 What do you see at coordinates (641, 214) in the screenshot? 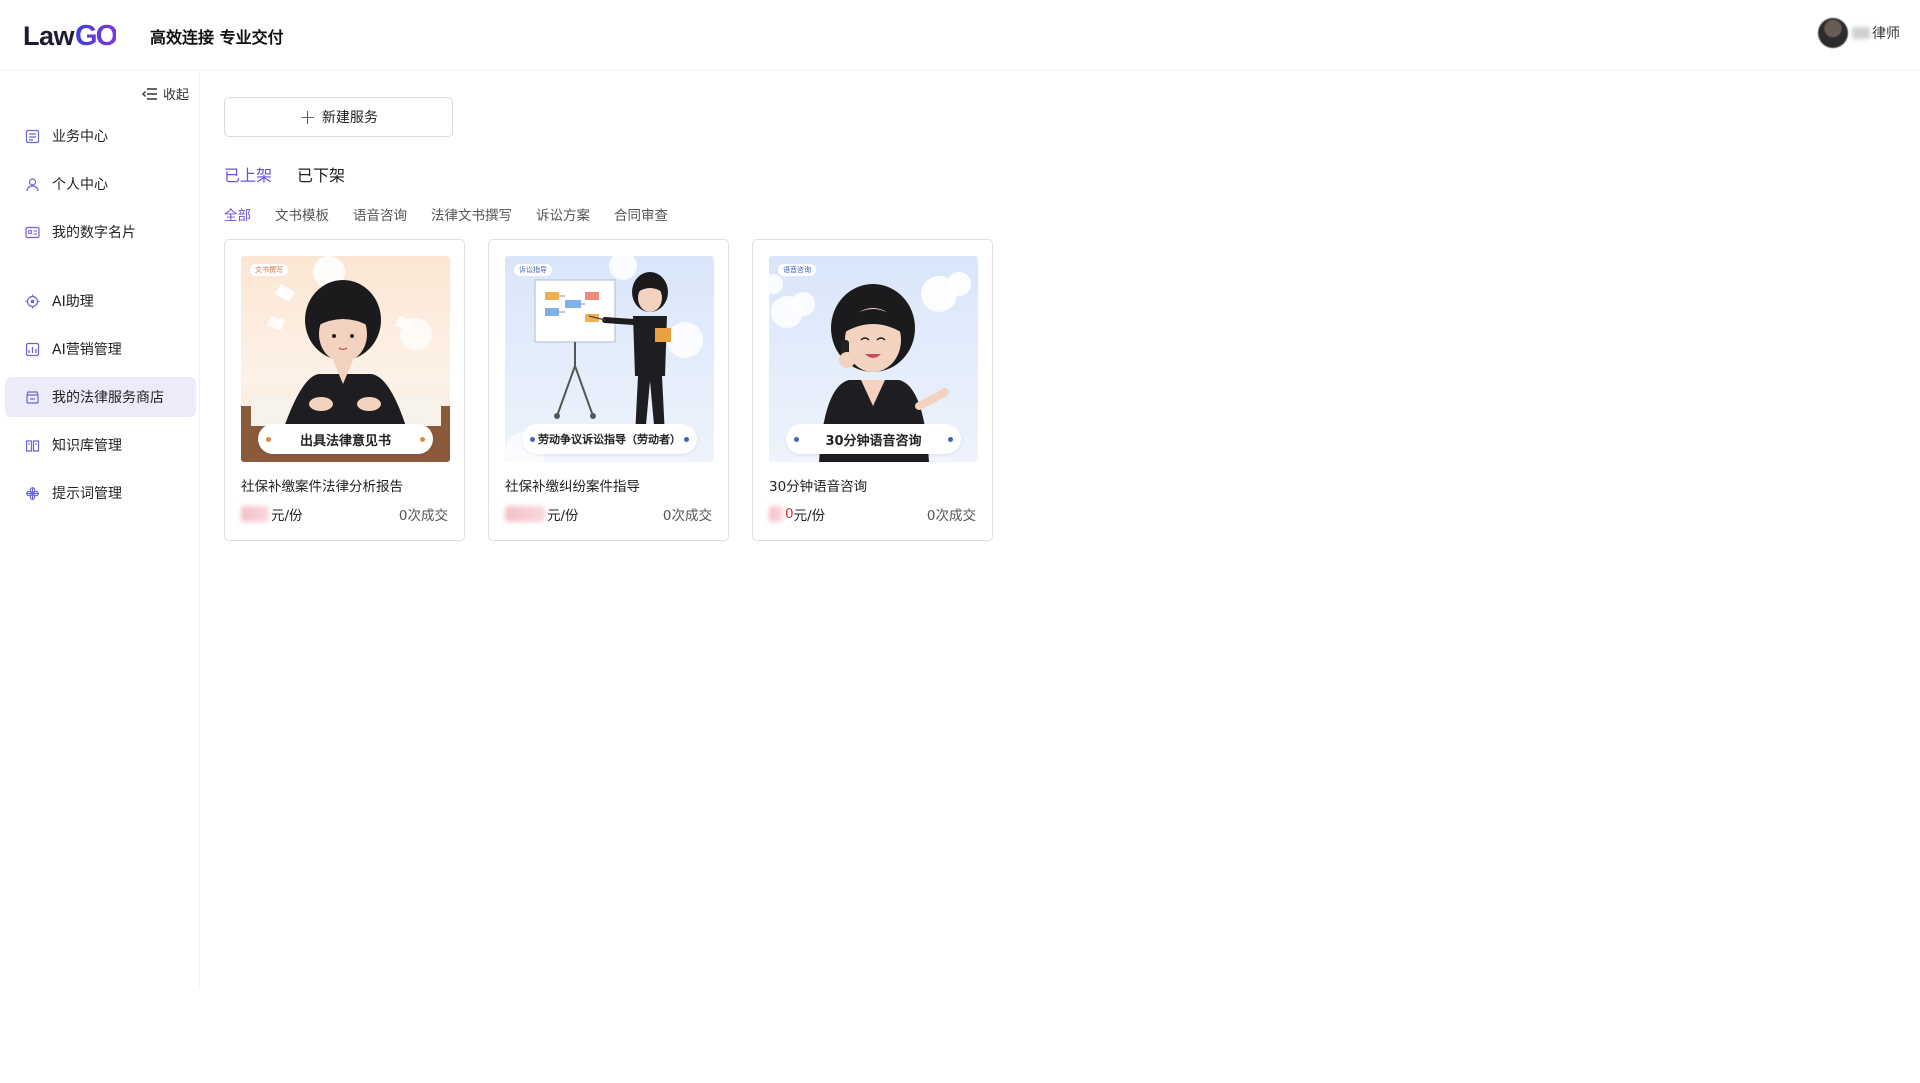
I see `tab-contract-review: 合同审查` at bounding box center [641, 214].